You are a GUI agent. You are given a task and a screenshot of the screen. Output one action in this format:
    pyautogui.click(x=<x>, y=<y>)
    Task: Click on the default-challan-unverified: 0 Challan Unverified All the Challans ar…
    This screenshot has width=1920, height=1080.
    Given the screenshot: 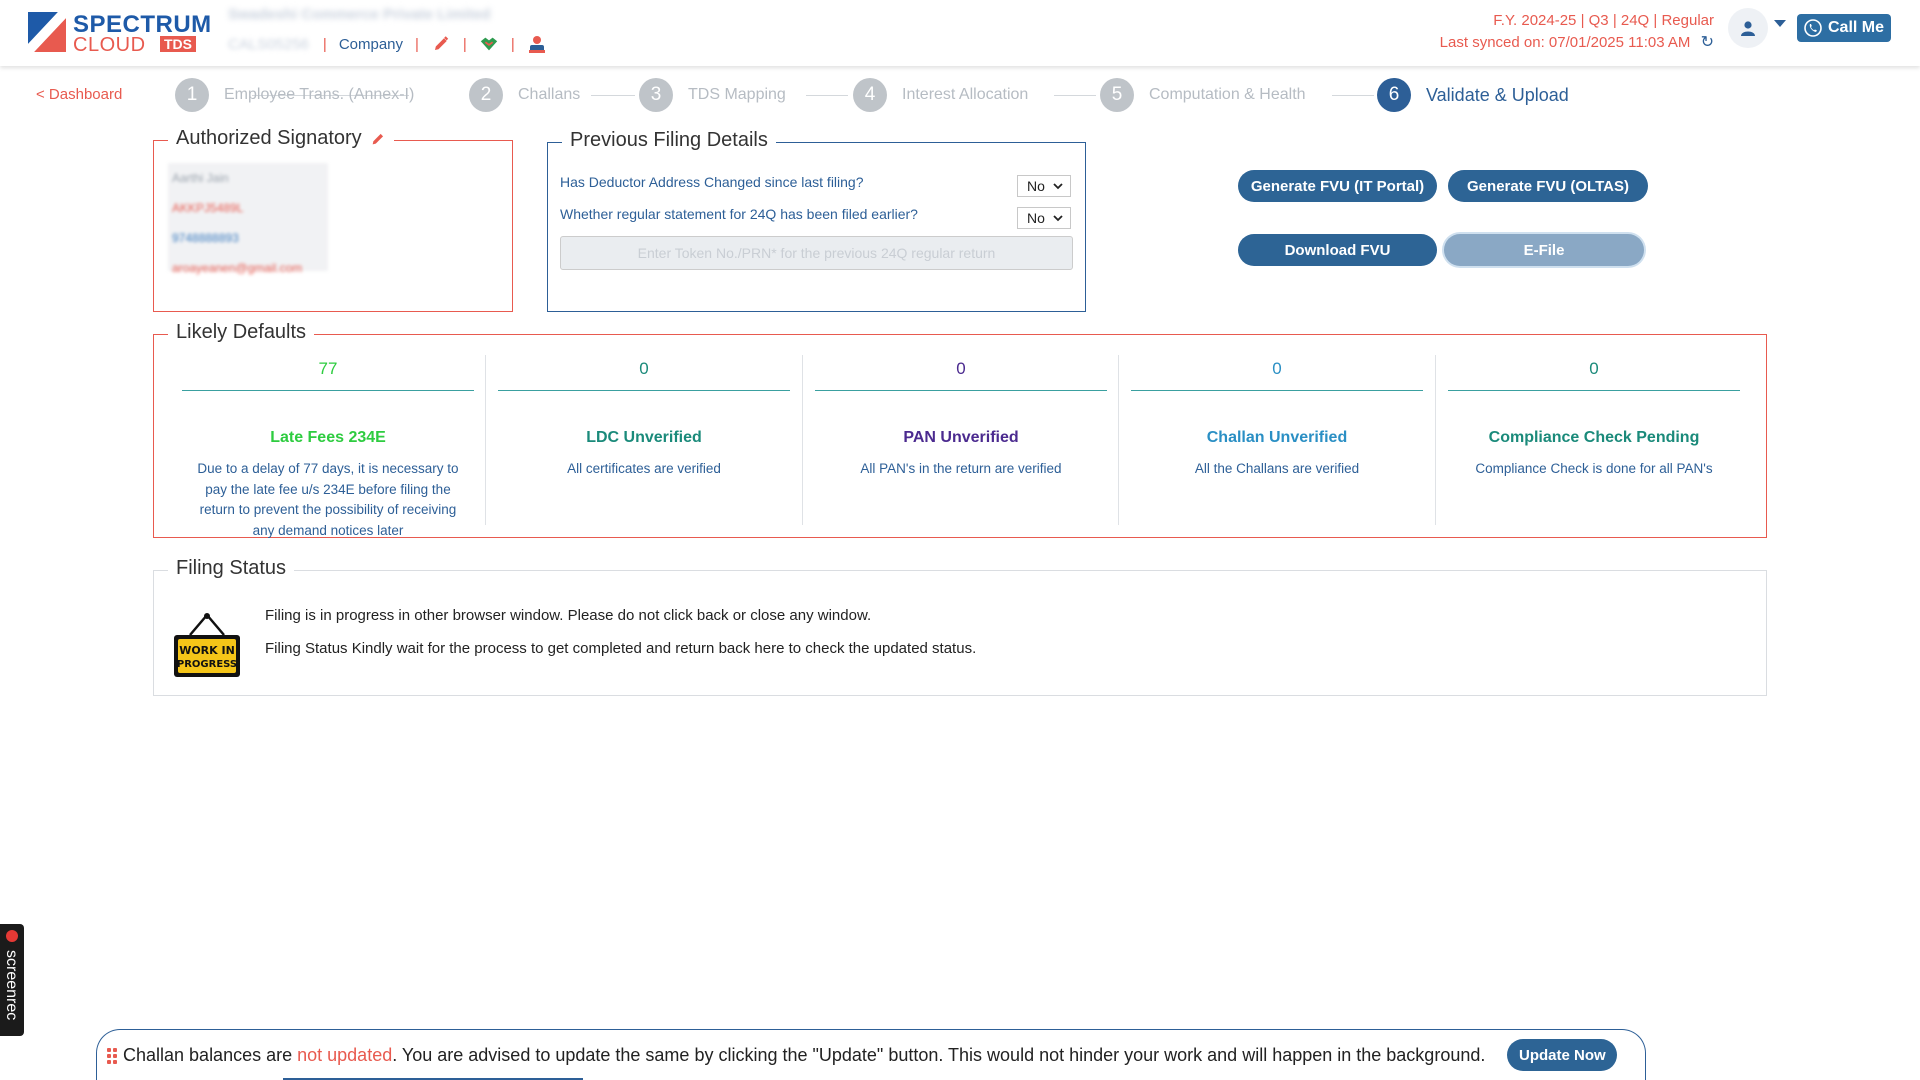 What is the action you would take?
    pyautogui.click(x=1277, y=443)
    